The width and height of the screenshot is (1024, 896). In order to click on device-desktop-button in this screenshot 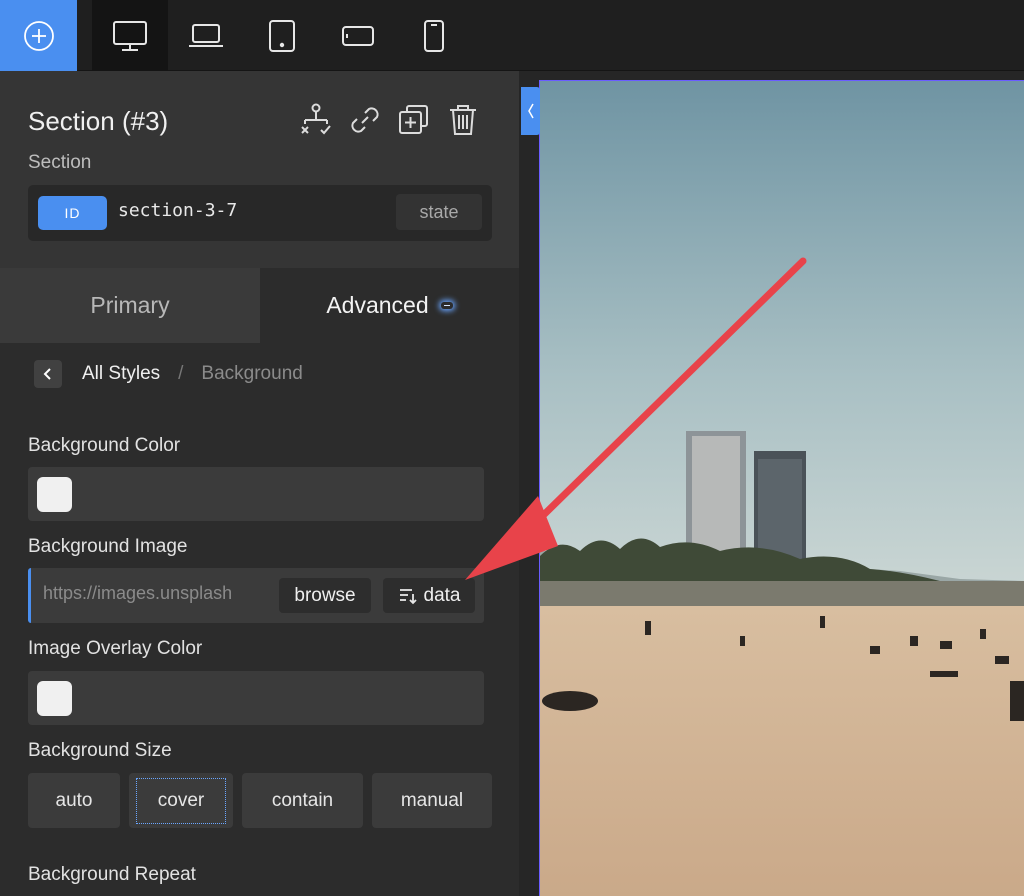, I will do `click(130, 35)`.